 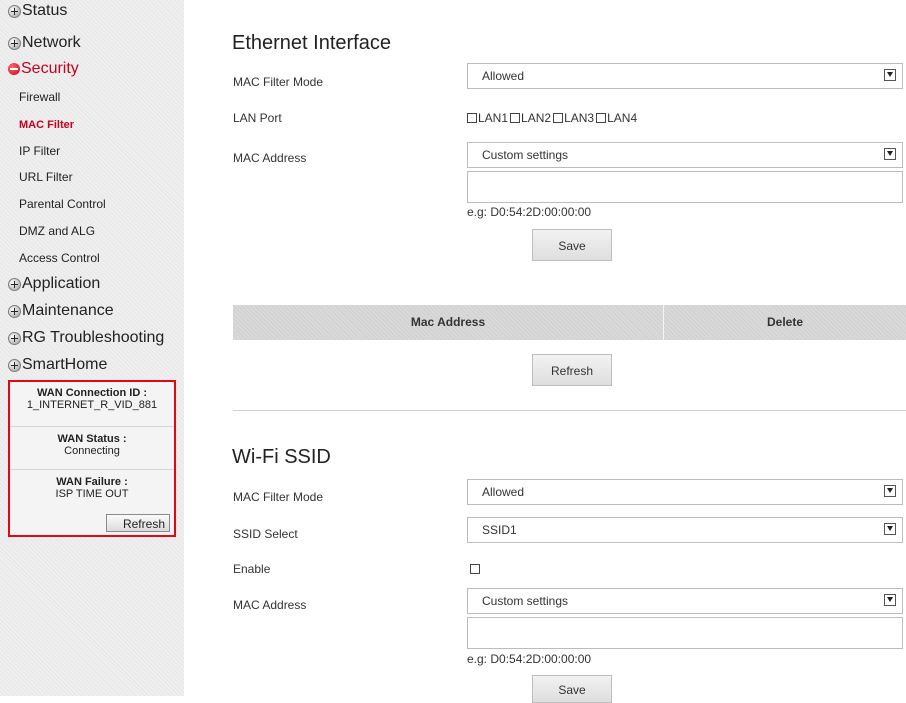 I want to click on nav-rg-troubleshooting: RG Troubleshooting, so click(x=86, y=338).